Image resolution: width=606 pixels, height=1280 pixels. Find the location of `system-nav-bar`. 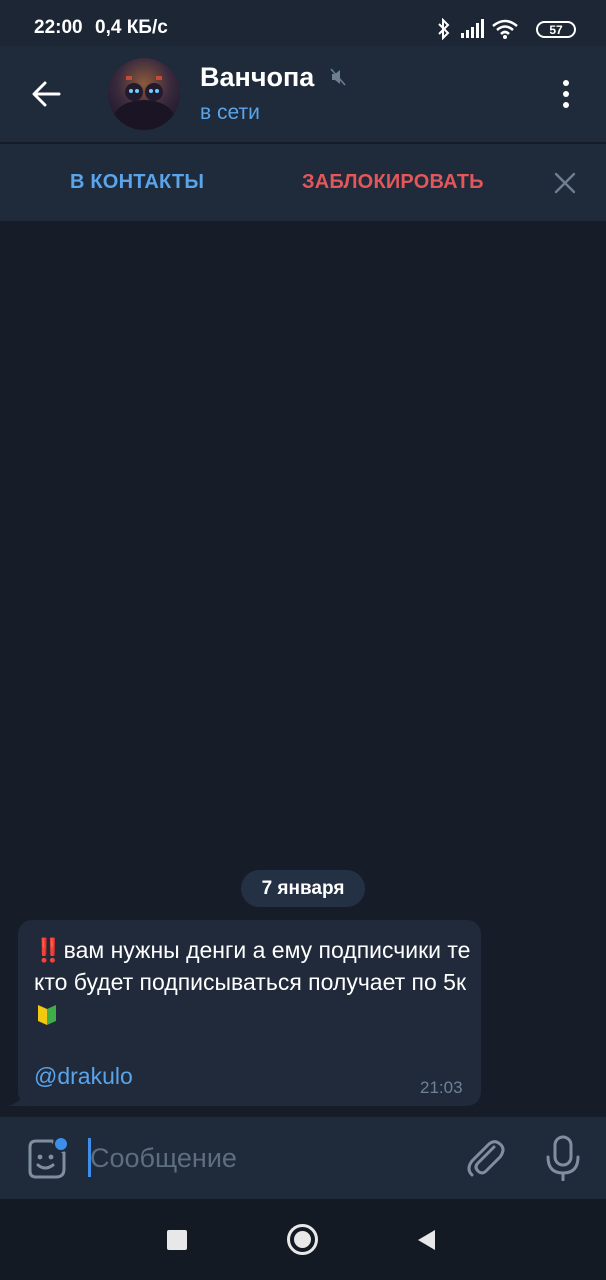

system-nav-bar is located at coordinates (303, 1239).